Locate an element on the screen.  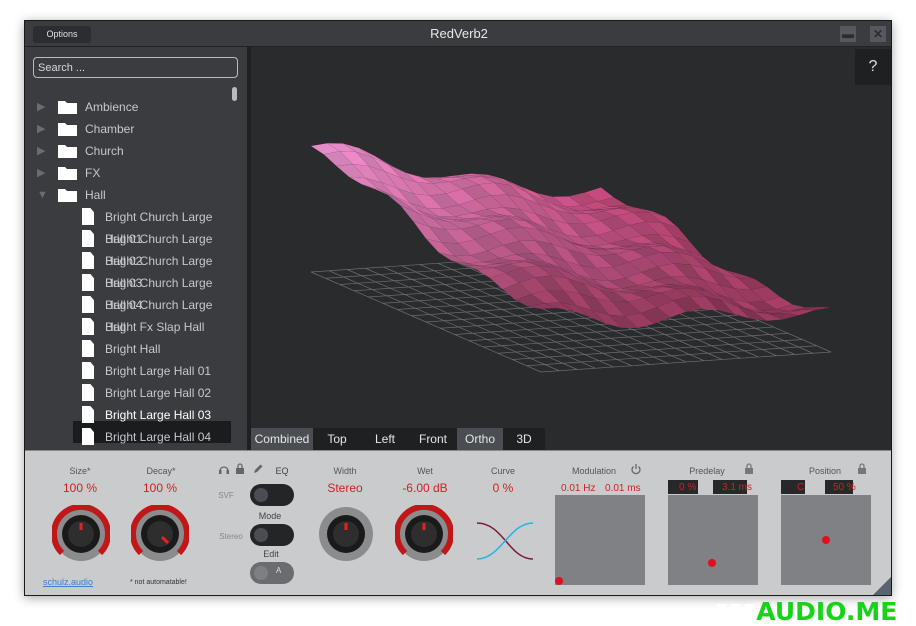
position-value-a: C is located at coordinates (801, 487).